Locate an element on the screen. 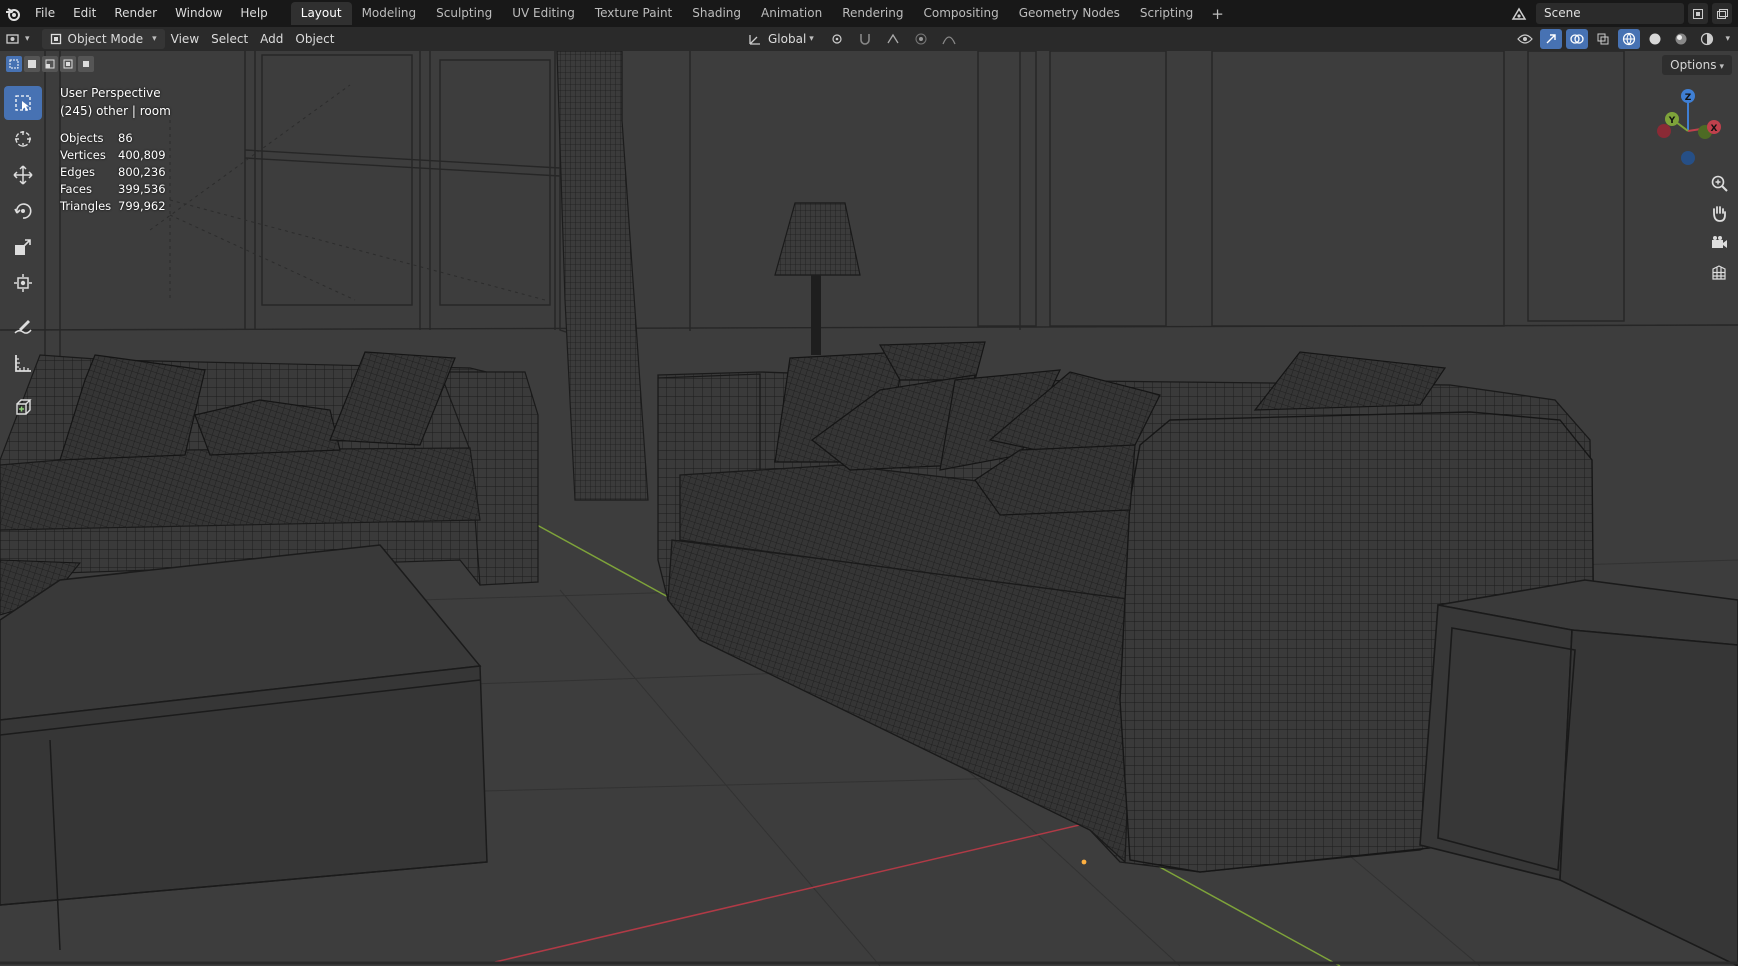 The height and width of the screenshot is (966, 1738). coffee-table is located at coordinates (244, 747).